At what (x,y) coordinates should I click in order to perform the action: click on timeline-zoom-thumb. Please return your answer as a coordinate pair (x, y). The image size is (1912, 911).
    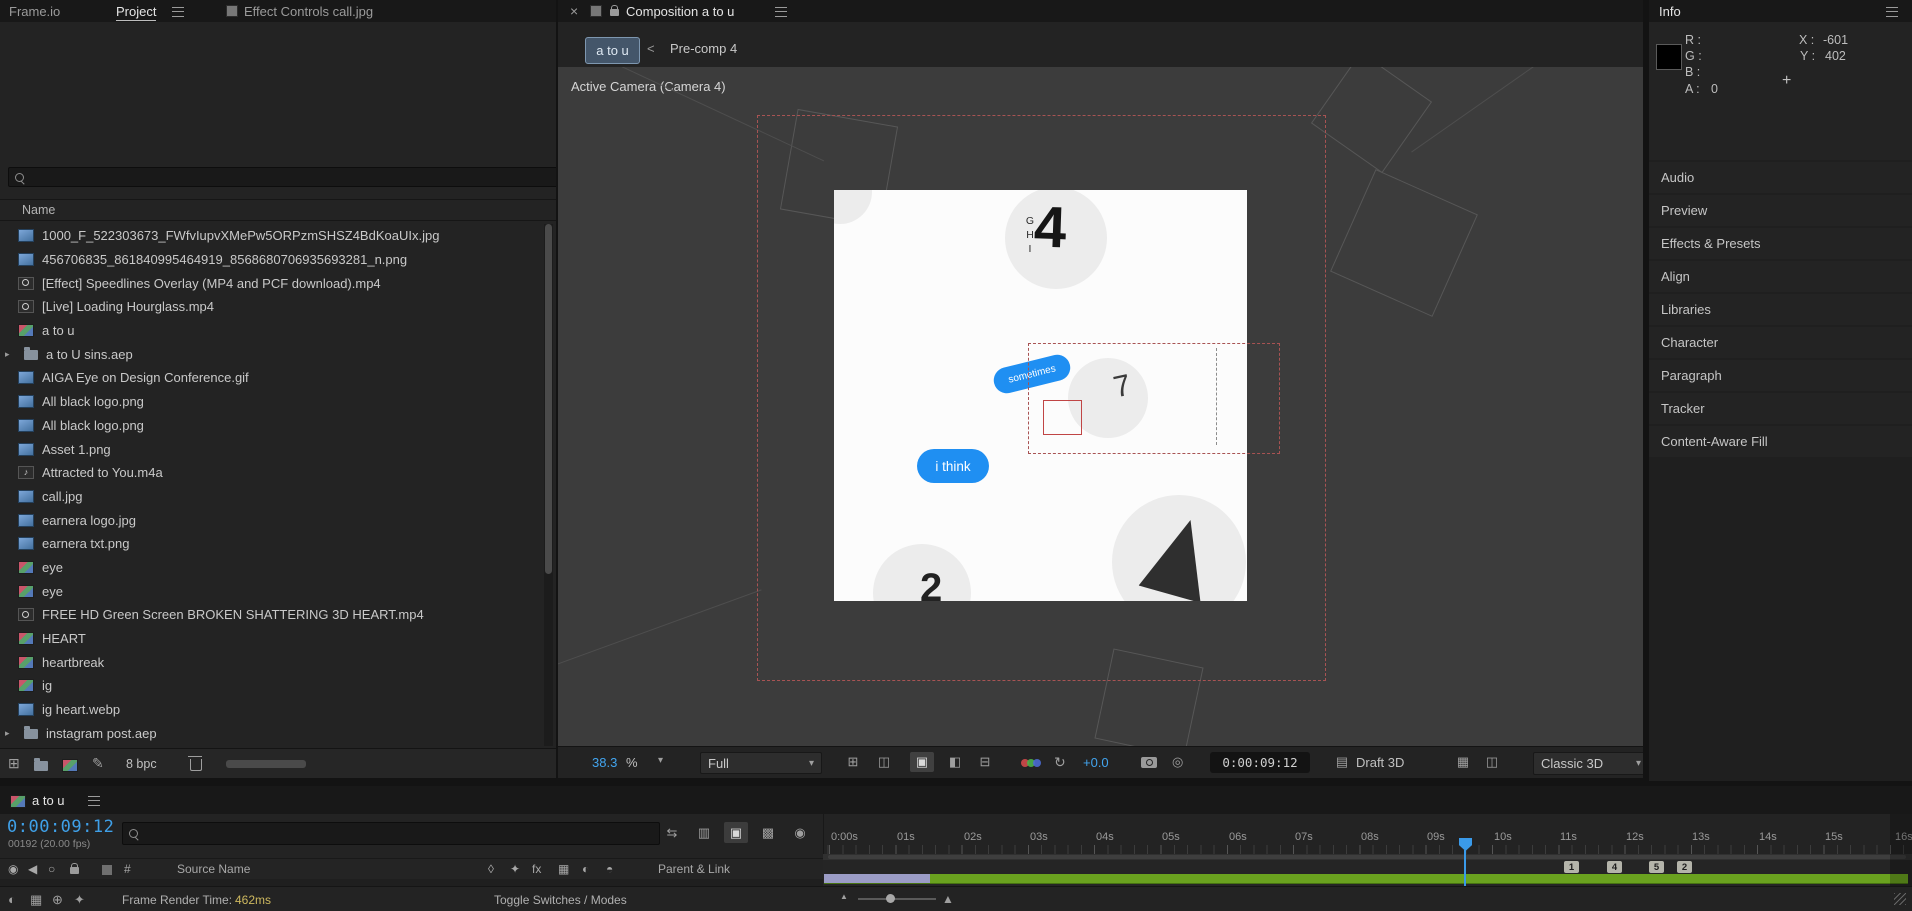
    Looking at the image, I should click on (890, 898).